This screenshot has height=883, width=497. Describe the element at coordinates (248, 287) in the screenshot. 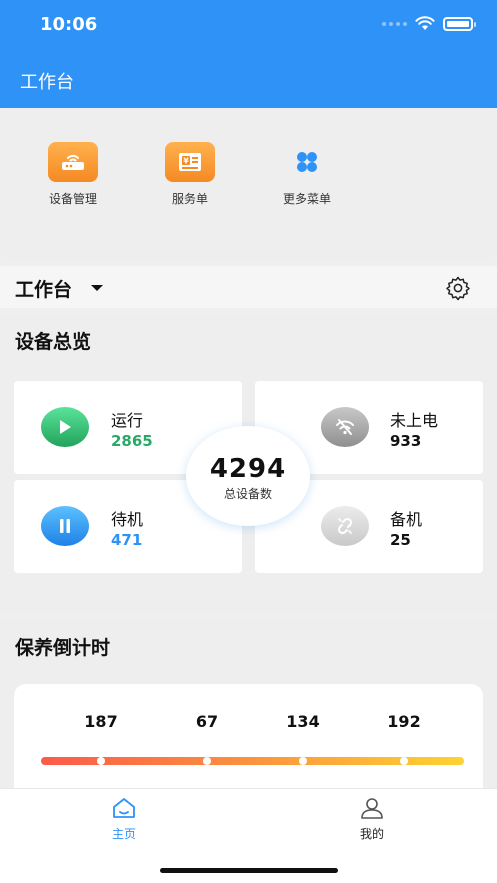

I see `workbench-selector: 工作台` at that location.